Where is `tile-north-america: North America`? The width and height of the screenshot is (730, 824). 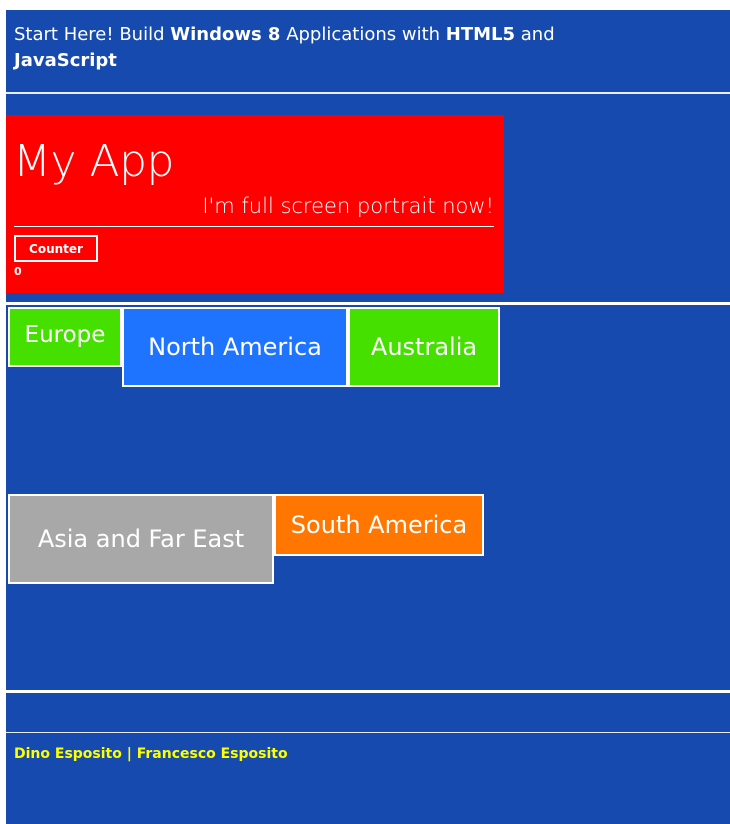 tile-north-america: North America is located at coordinates (235, 347).